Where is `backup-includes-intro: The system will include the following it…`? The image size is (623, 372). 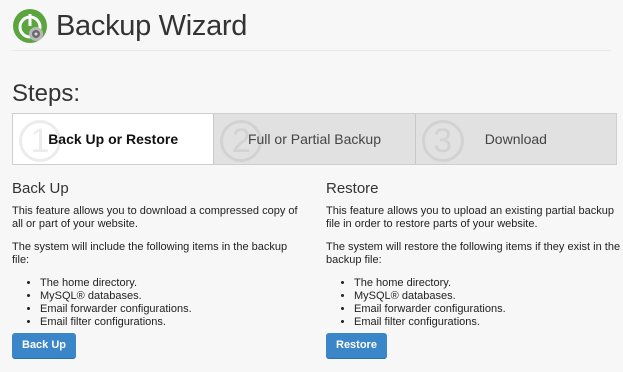 backup-includes-intro: The system will include the following it… is located at coordinates (150, 253).